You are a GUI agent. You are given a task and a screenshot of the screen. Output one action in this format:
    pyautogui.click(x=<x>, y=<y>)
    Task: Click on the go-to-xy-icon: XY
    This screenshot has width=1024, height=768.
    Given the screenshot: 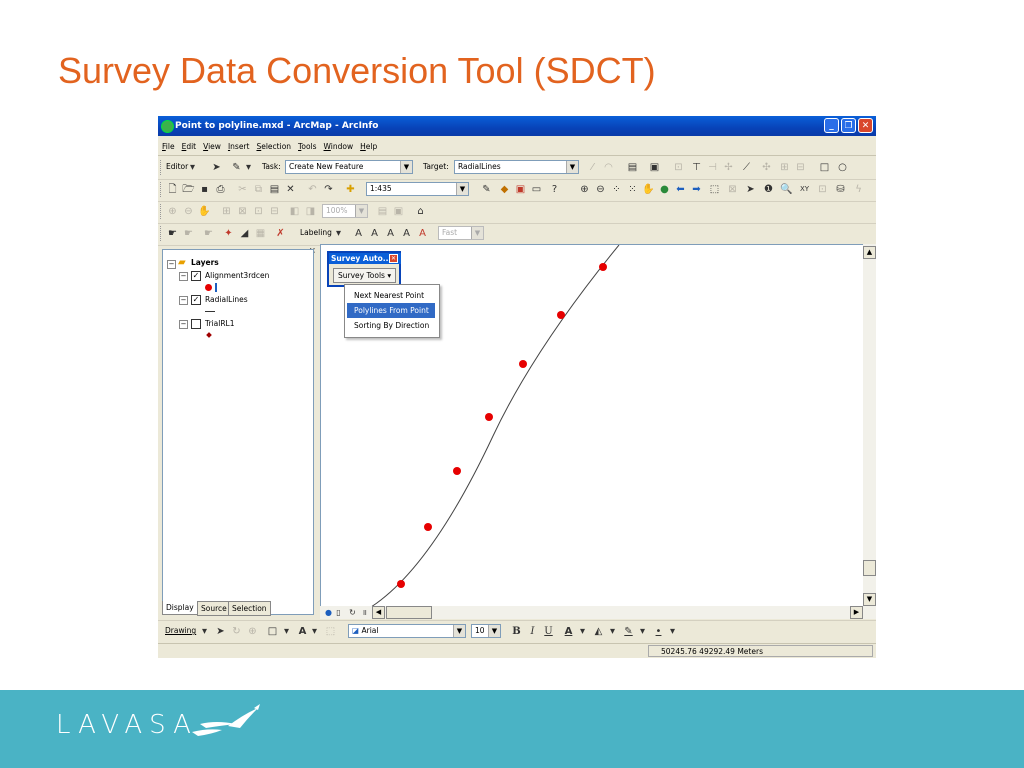 What is the action you would take?
    pyautogui.click(x=804, y=189)
    